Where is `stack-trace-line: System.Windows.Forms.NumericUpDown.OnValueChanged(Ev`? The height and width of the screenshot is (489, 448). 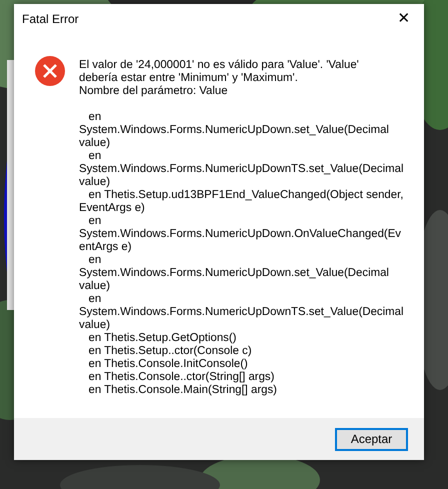 stack-trace-line: System.Windows.Forms.NumericUpDown.OnValueChanged(Ev is located at coordinates (240, 234).